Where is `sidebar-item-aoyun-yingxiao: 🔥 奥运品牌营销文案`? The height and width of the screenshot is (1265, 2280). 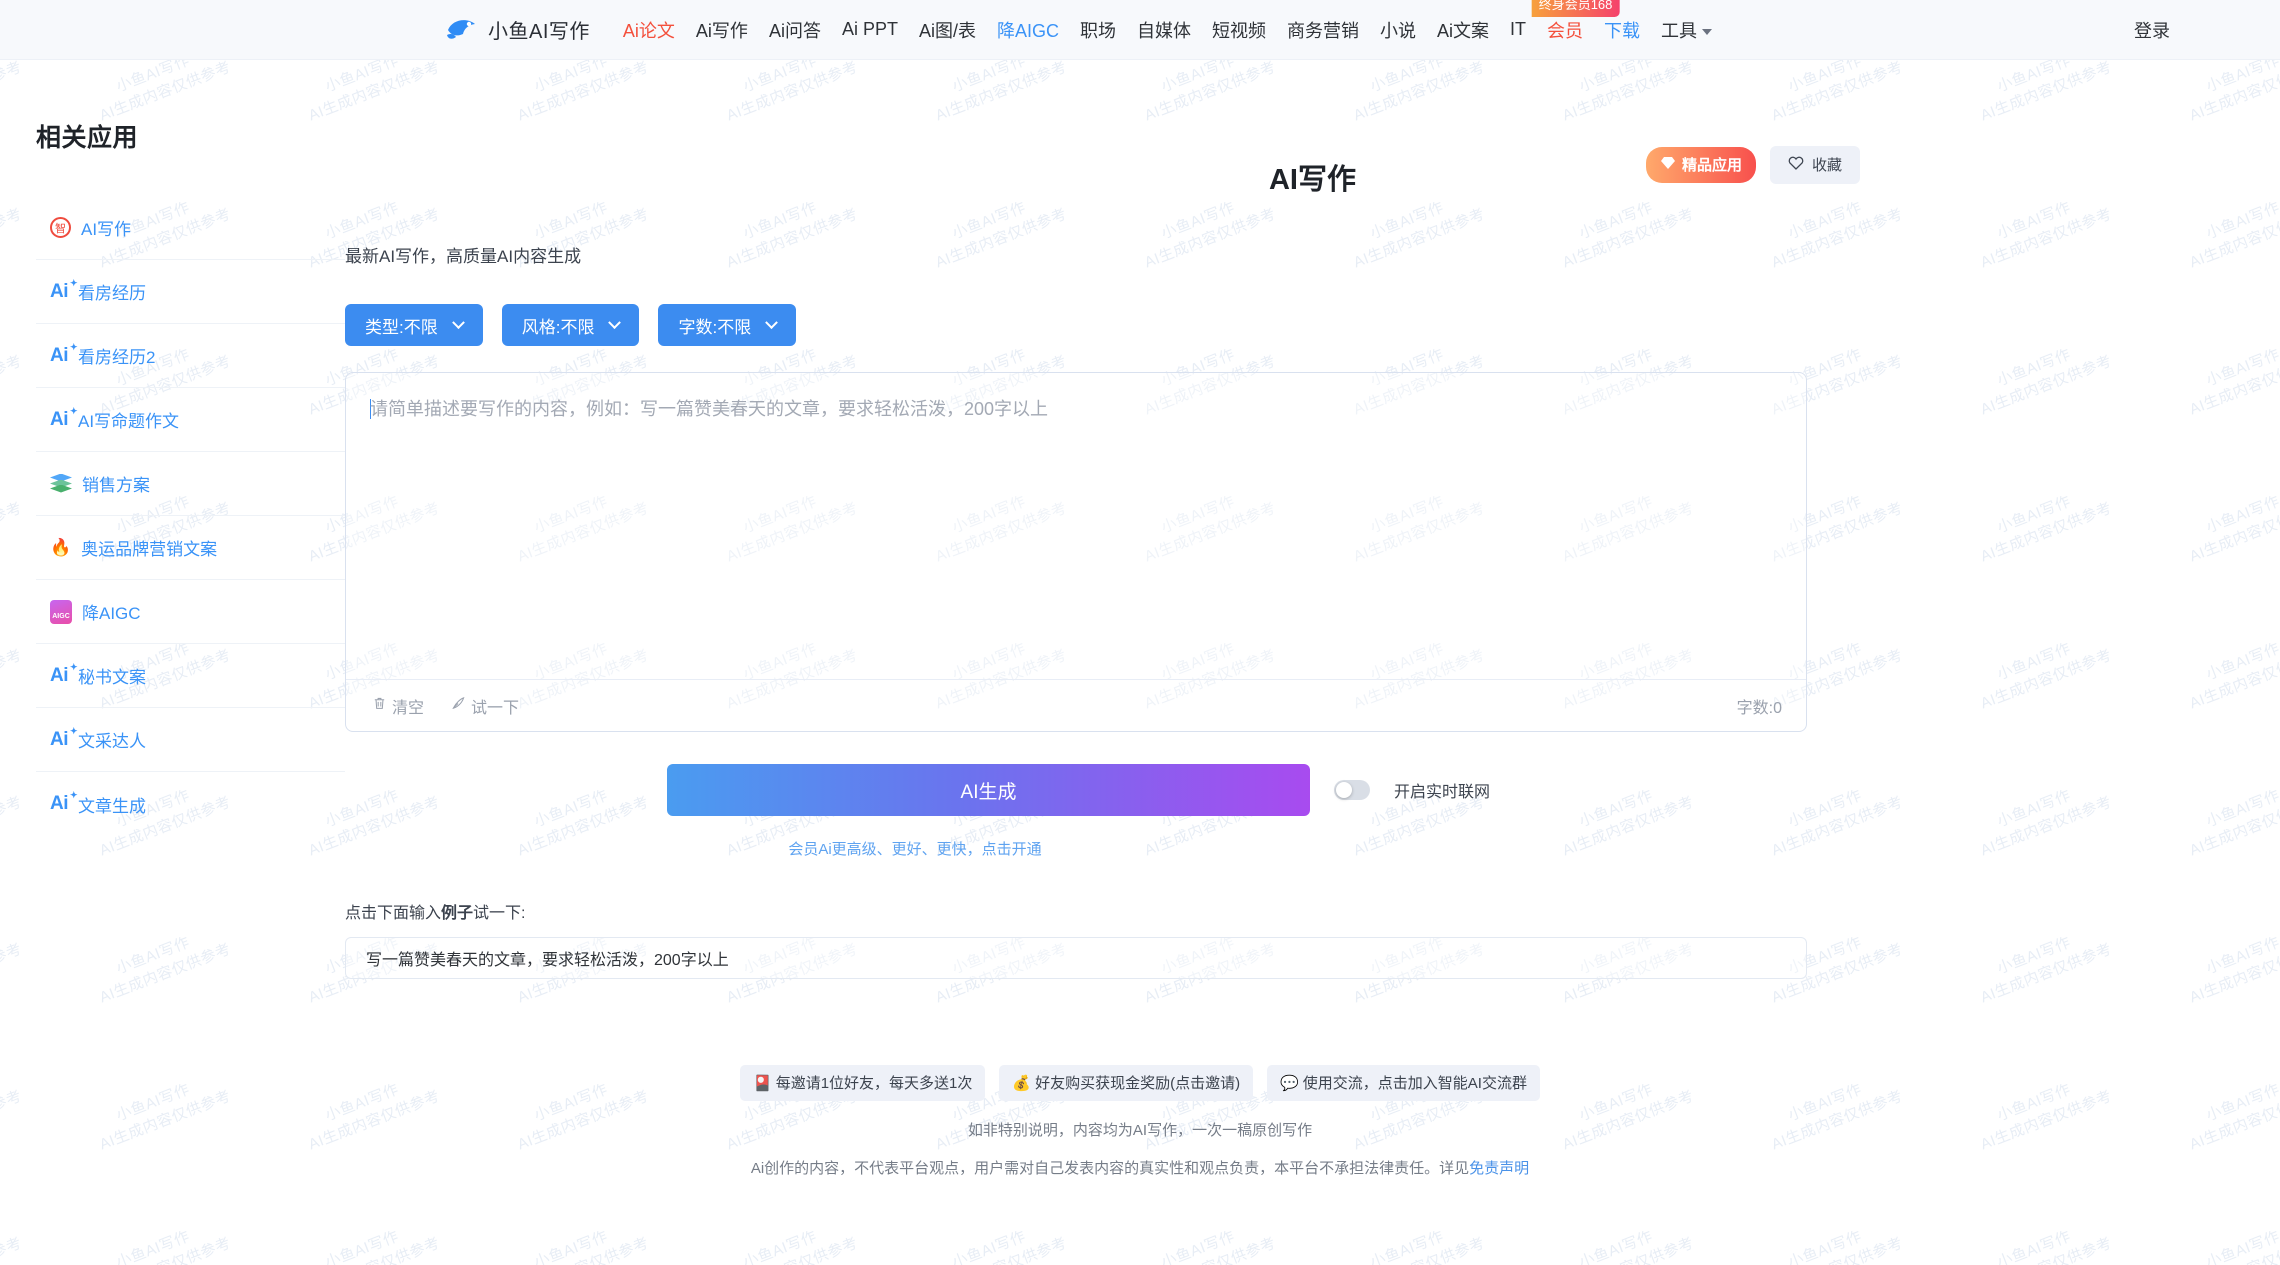
sidebar-item-aoyun-yingxiao: 🔥 奥运品牌营销文案 is located at coordinates (190, 548).